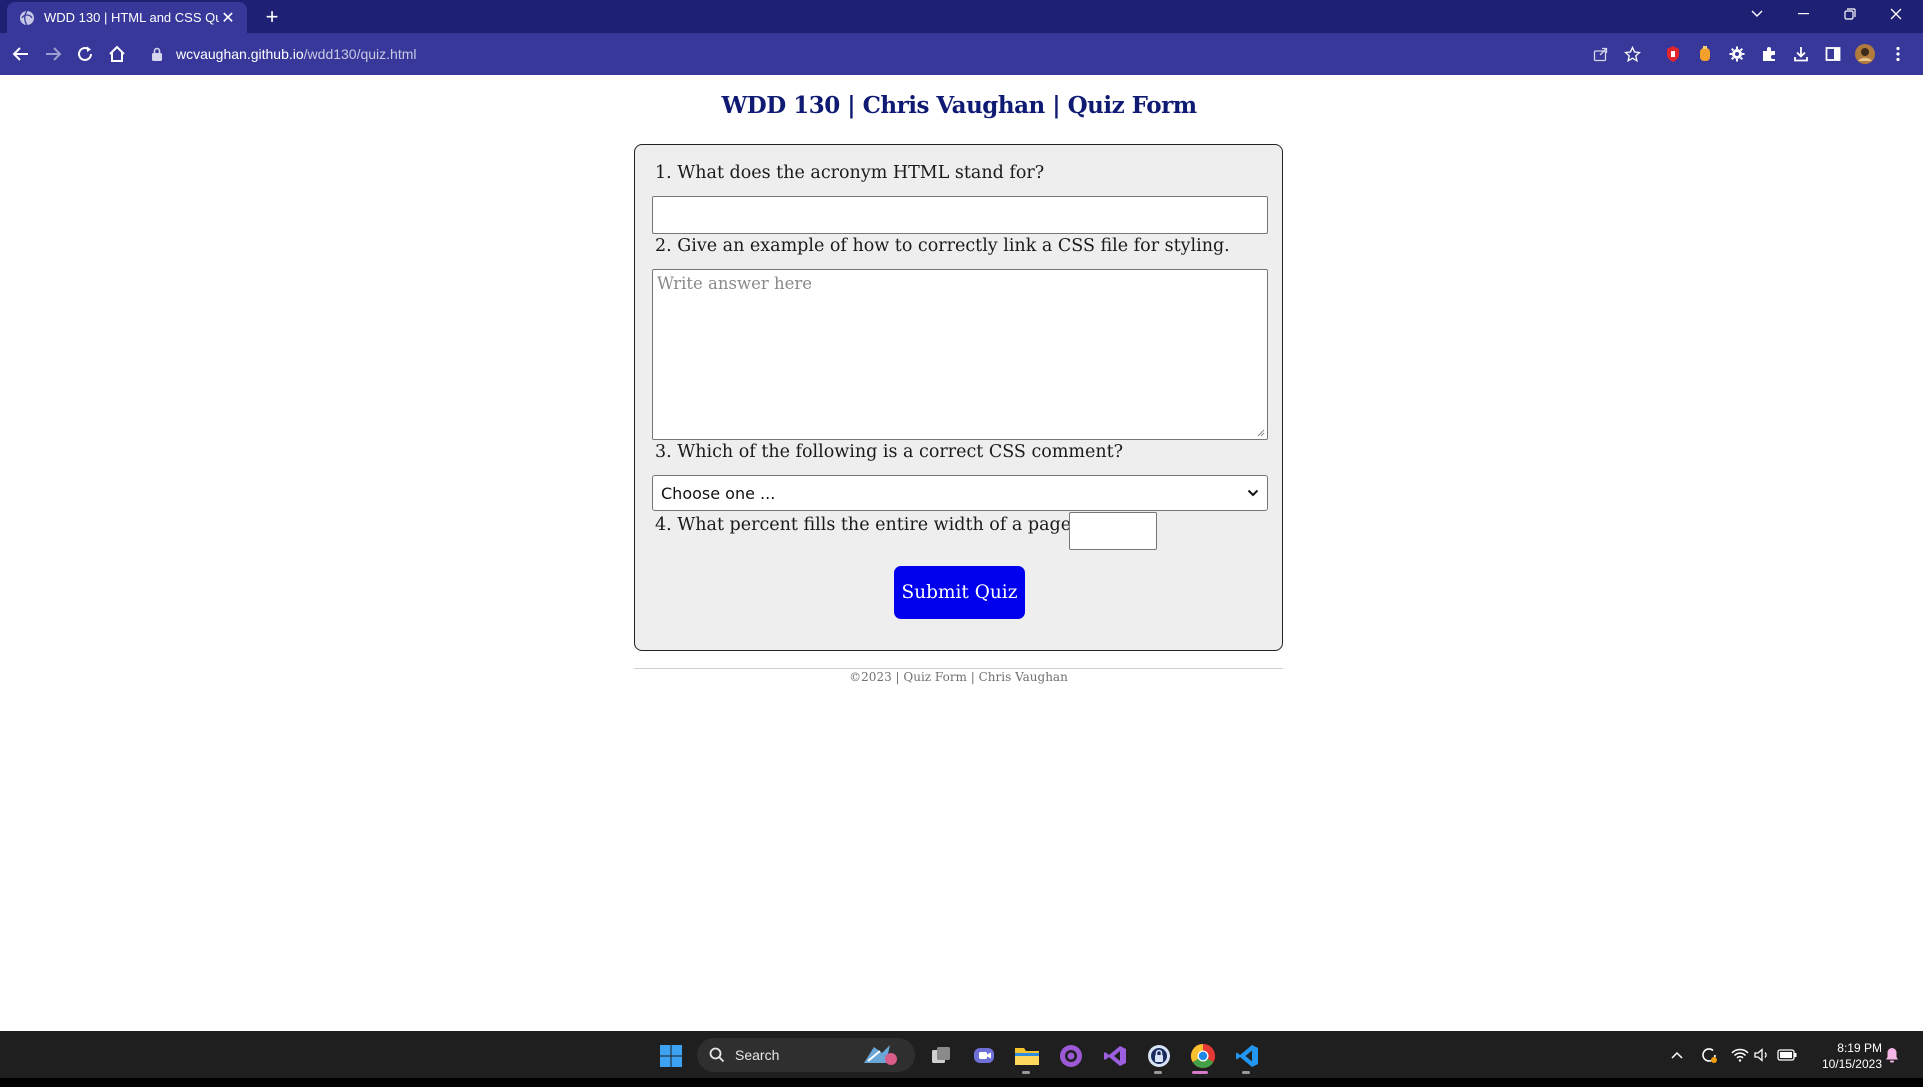 Image resolution: width=1923 pixels, height=1087 pixels. I want to click on volume-icon, so click(1762, 1055).